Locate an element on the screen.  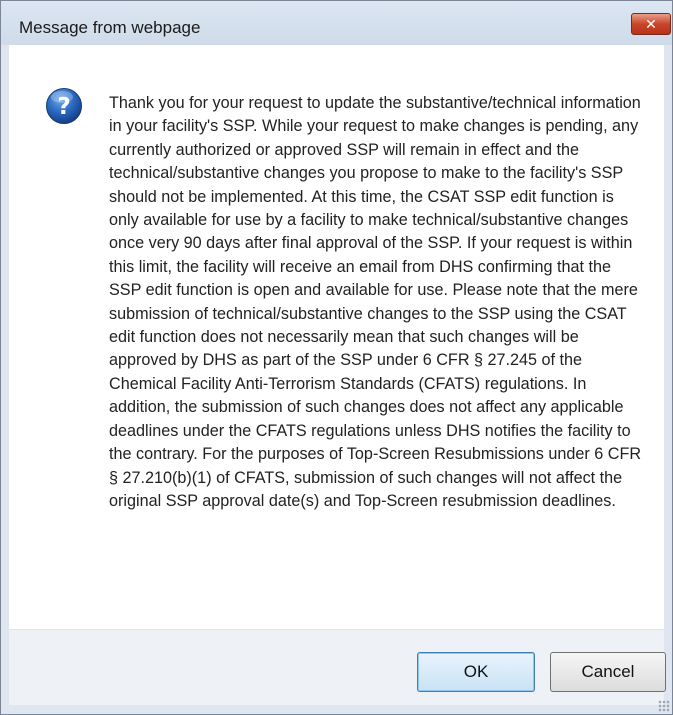
window-title: Message from webpage is located at coordinates (110, 27).